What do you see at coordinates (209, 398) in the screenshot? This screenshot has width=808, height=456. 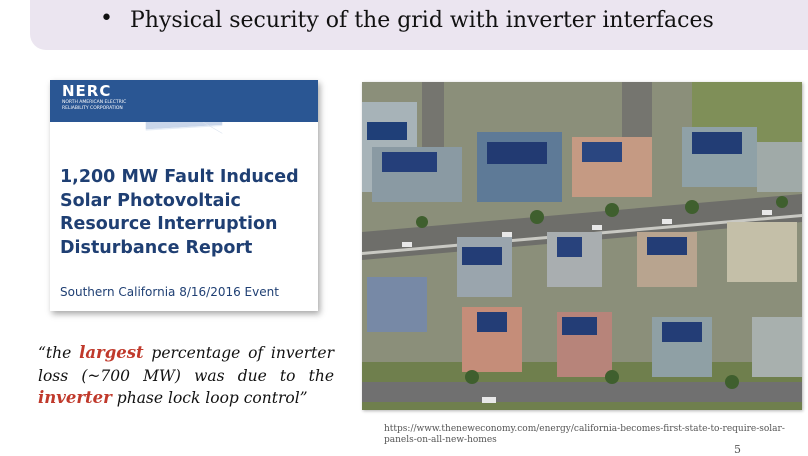 I see `quote-part-3: phase lock loop control”` at bounding box center [209, 398].